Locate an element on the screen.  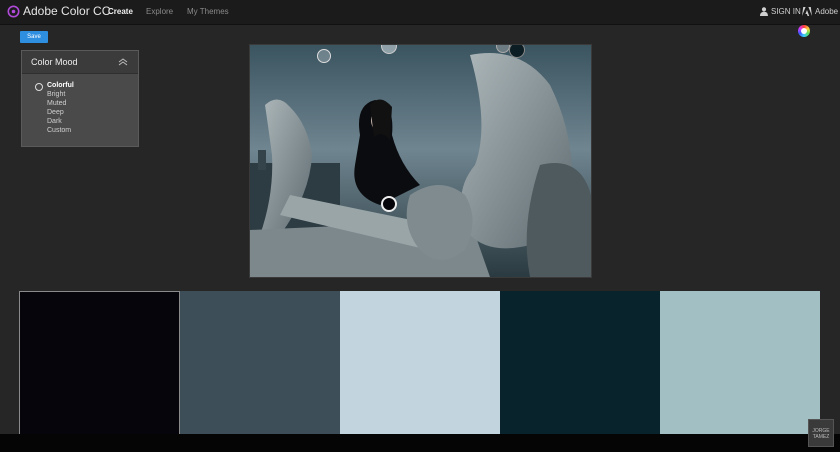
user-icon is located at coordinates (764, 11).